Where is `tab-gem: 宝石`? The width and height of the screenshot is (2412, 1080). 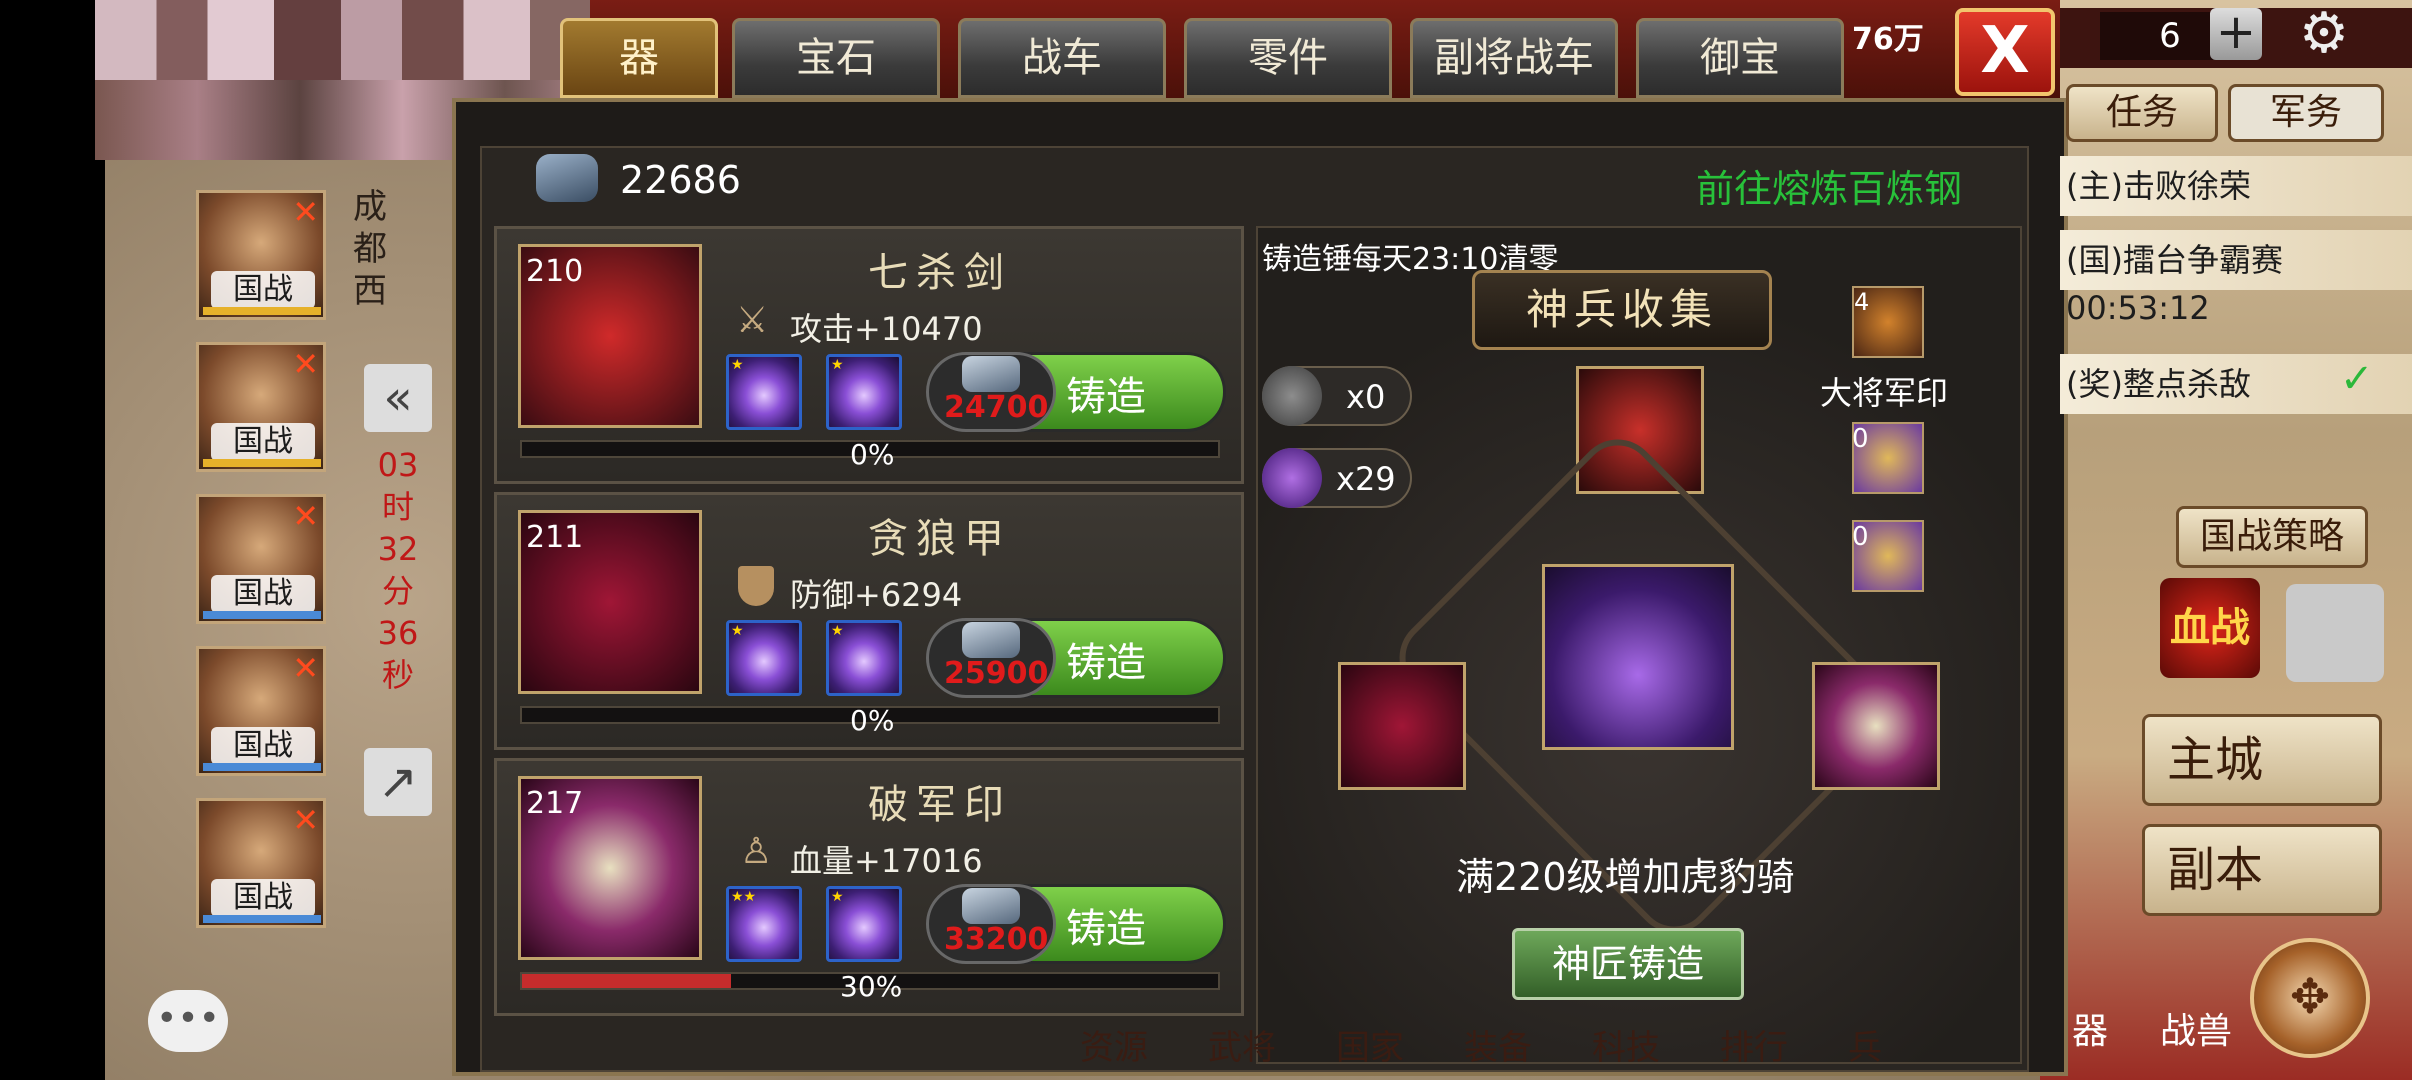
tab-gem: 宝石 is located at coordinates (836, 58).